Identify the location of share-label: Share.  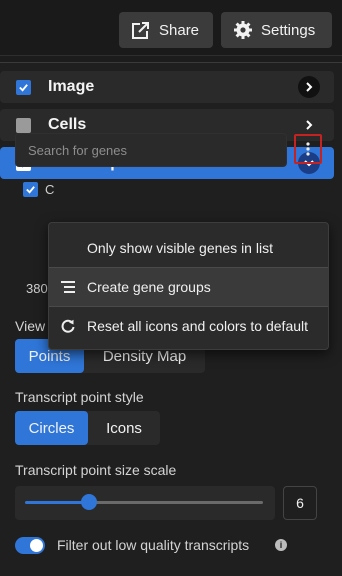
(179, 30).